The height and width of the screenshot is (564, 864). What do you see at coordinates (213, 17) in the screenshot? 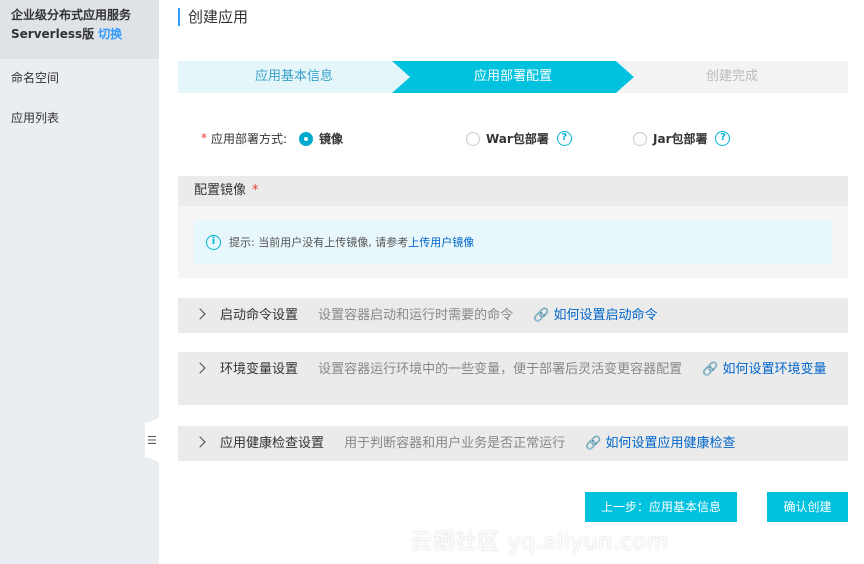
I see `page-title: 创建应用` at bounding box center [213, 17].